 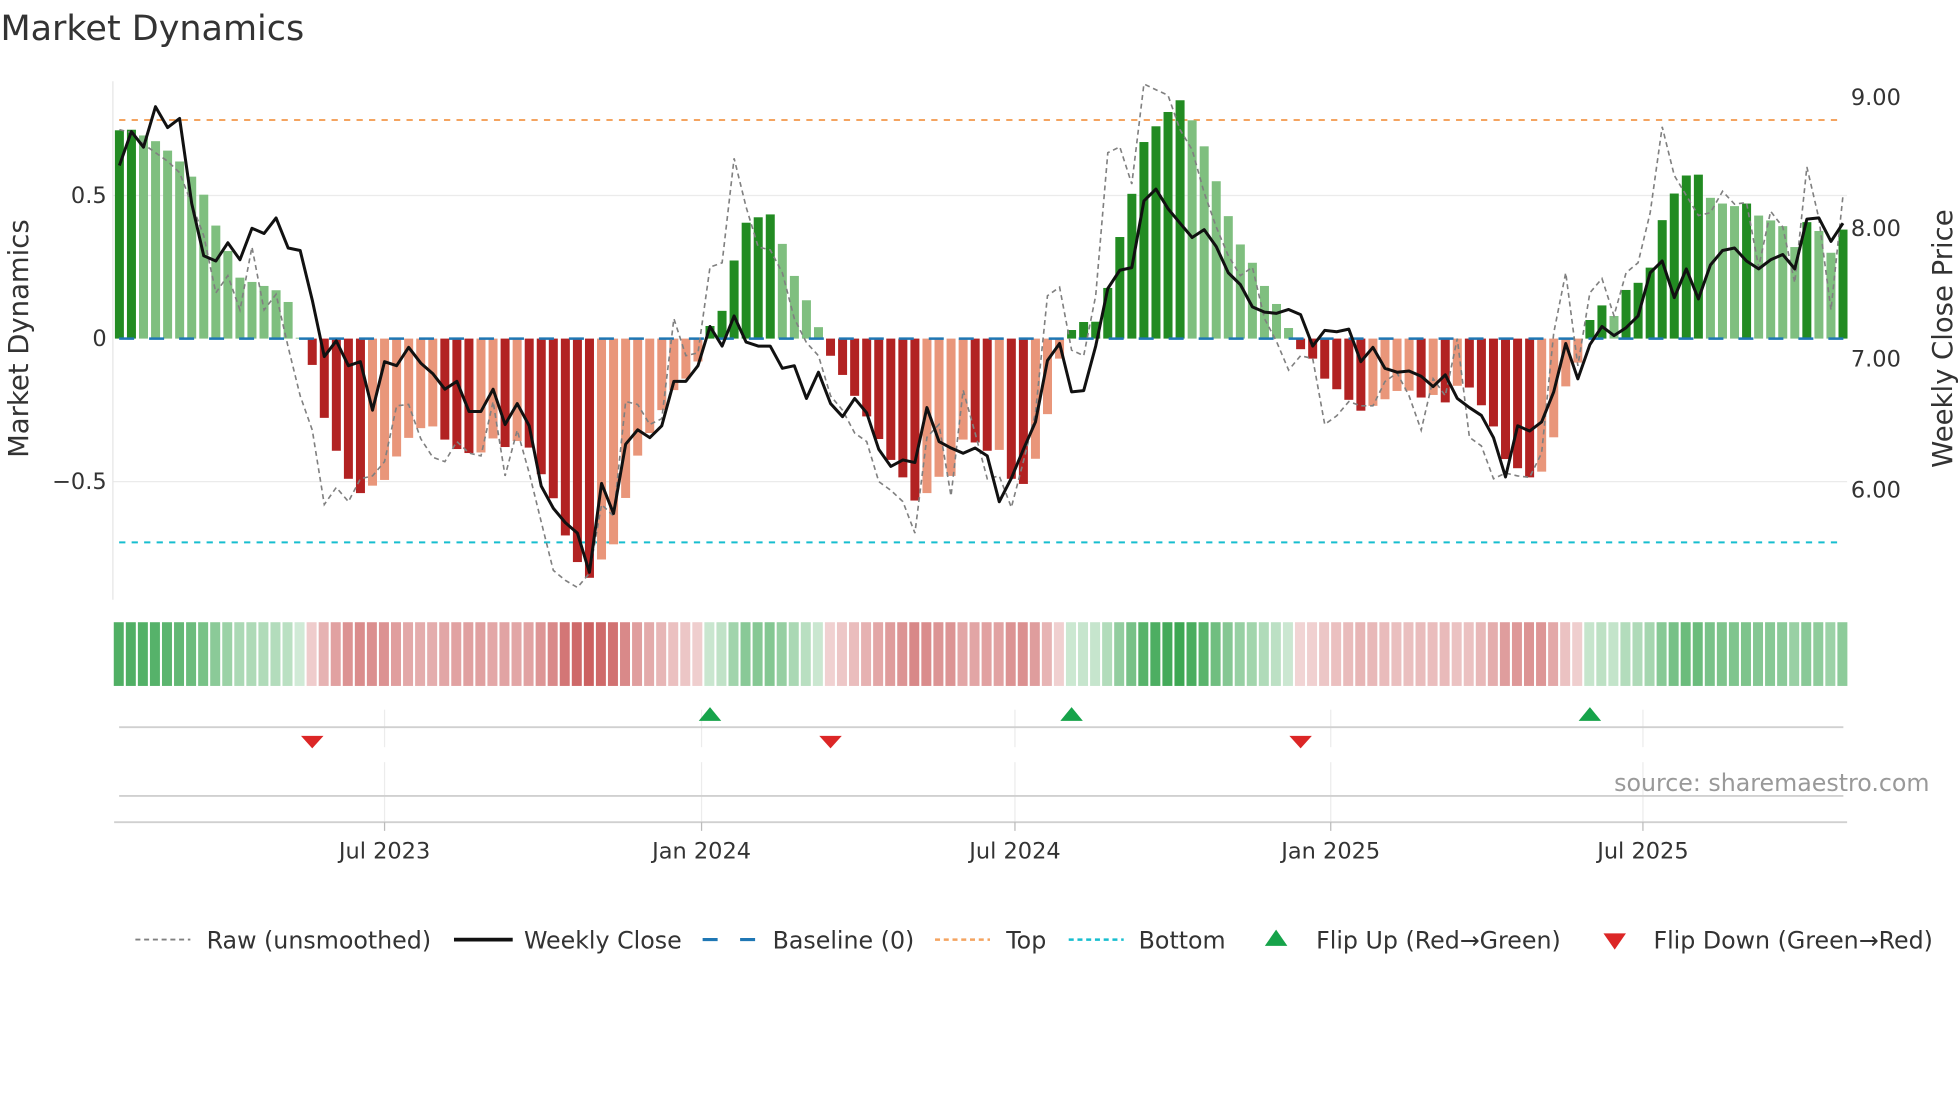 I want to click on x-ticks: Jul 2023 Jan 2024 Jul 2024 Jan 2025 Jul 2025, so click(x=1013, y=843).